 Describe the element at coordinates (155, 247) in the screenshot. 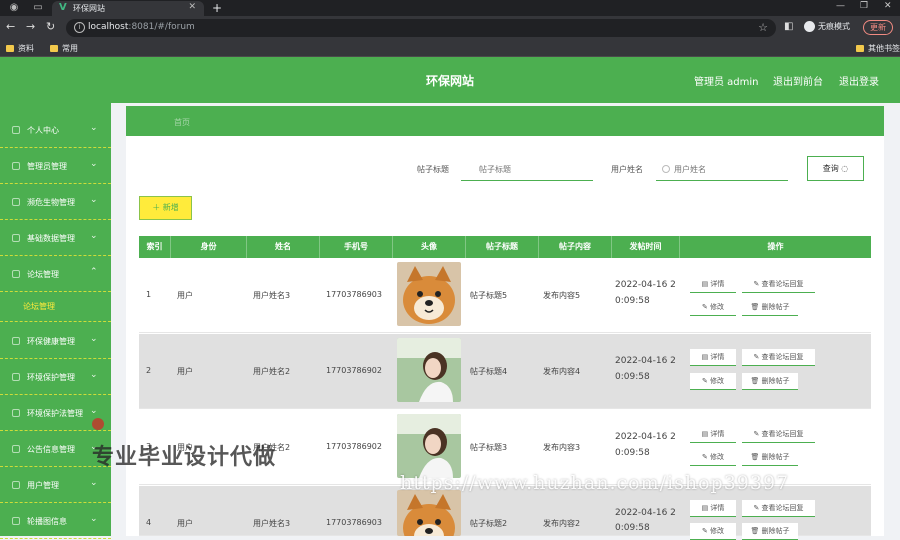

I see `column-header: 索引` at that location.